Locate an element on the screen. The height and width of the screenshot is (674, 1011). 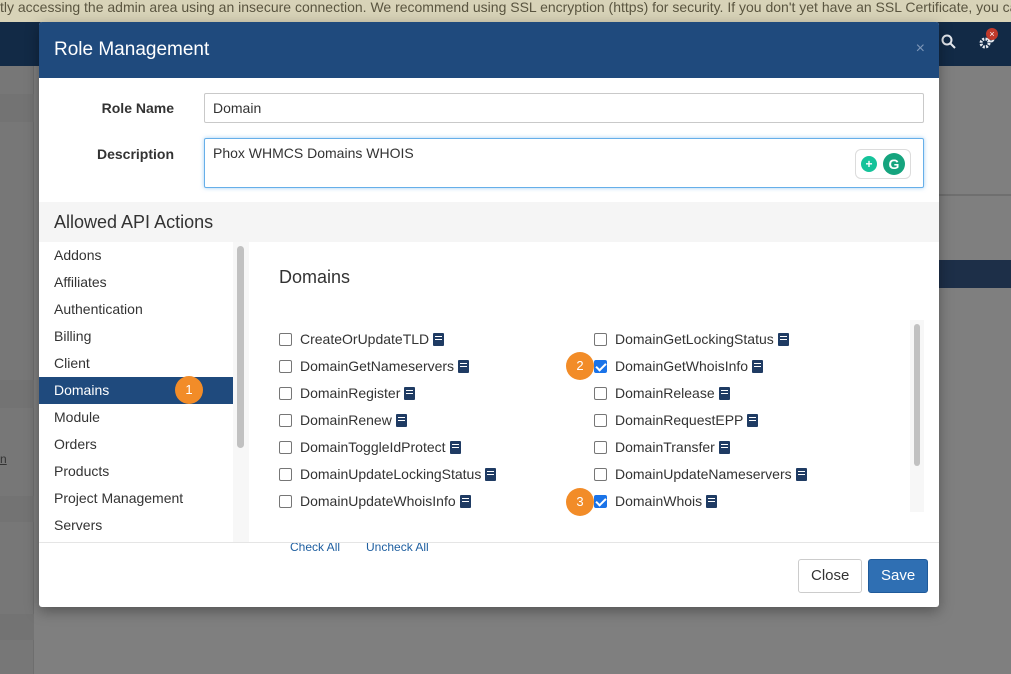
category-item-affiliates: Affiliates is located at coordinates (143, 282).